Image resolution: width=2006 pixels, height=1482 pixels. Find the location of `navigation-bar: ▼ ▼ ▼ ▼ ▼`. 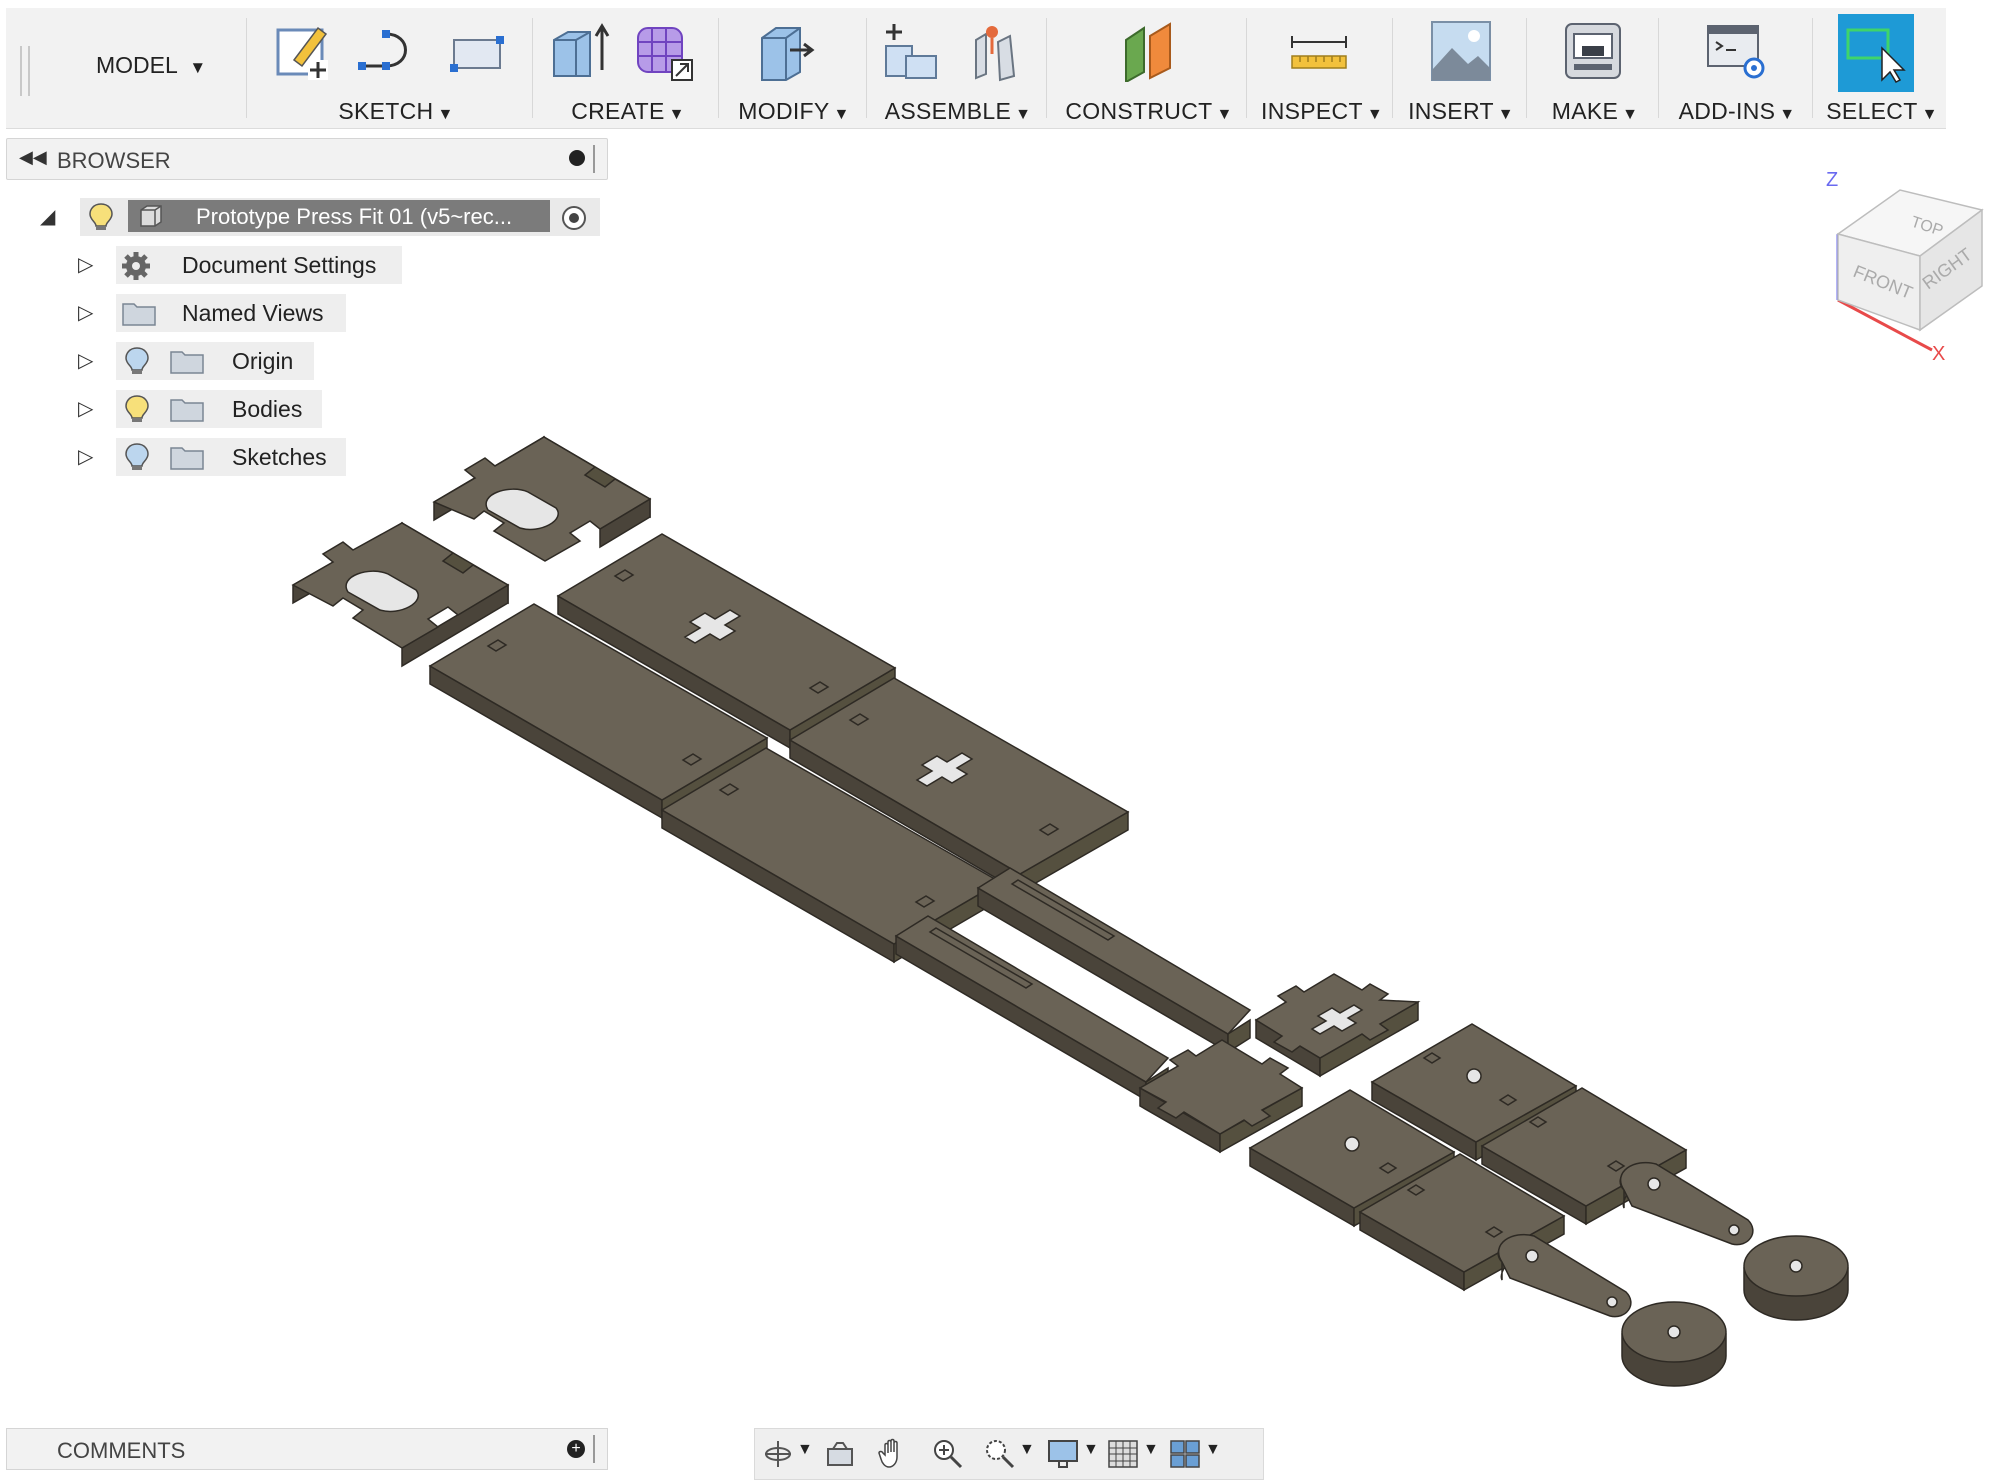

navigation-bar: ▼ ▼ ▼ ▼ ▼ is located at coordinates (1009, 1454).